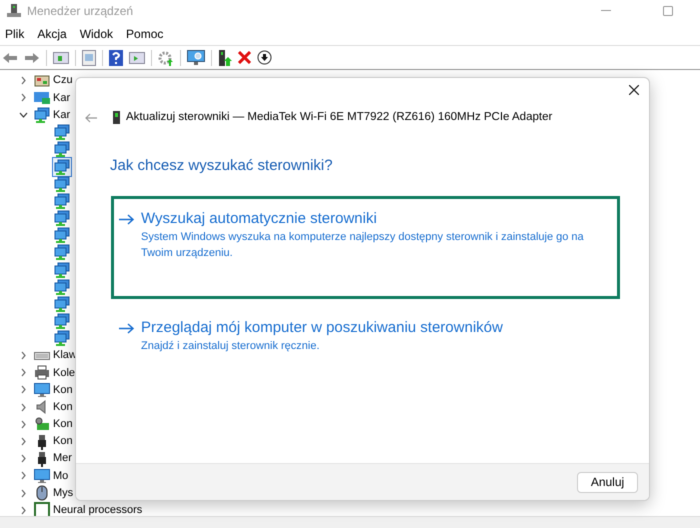 The height and width of the screenshot is (528, 700). I want to click on tree-item-label: Mo, so click(60, 476).